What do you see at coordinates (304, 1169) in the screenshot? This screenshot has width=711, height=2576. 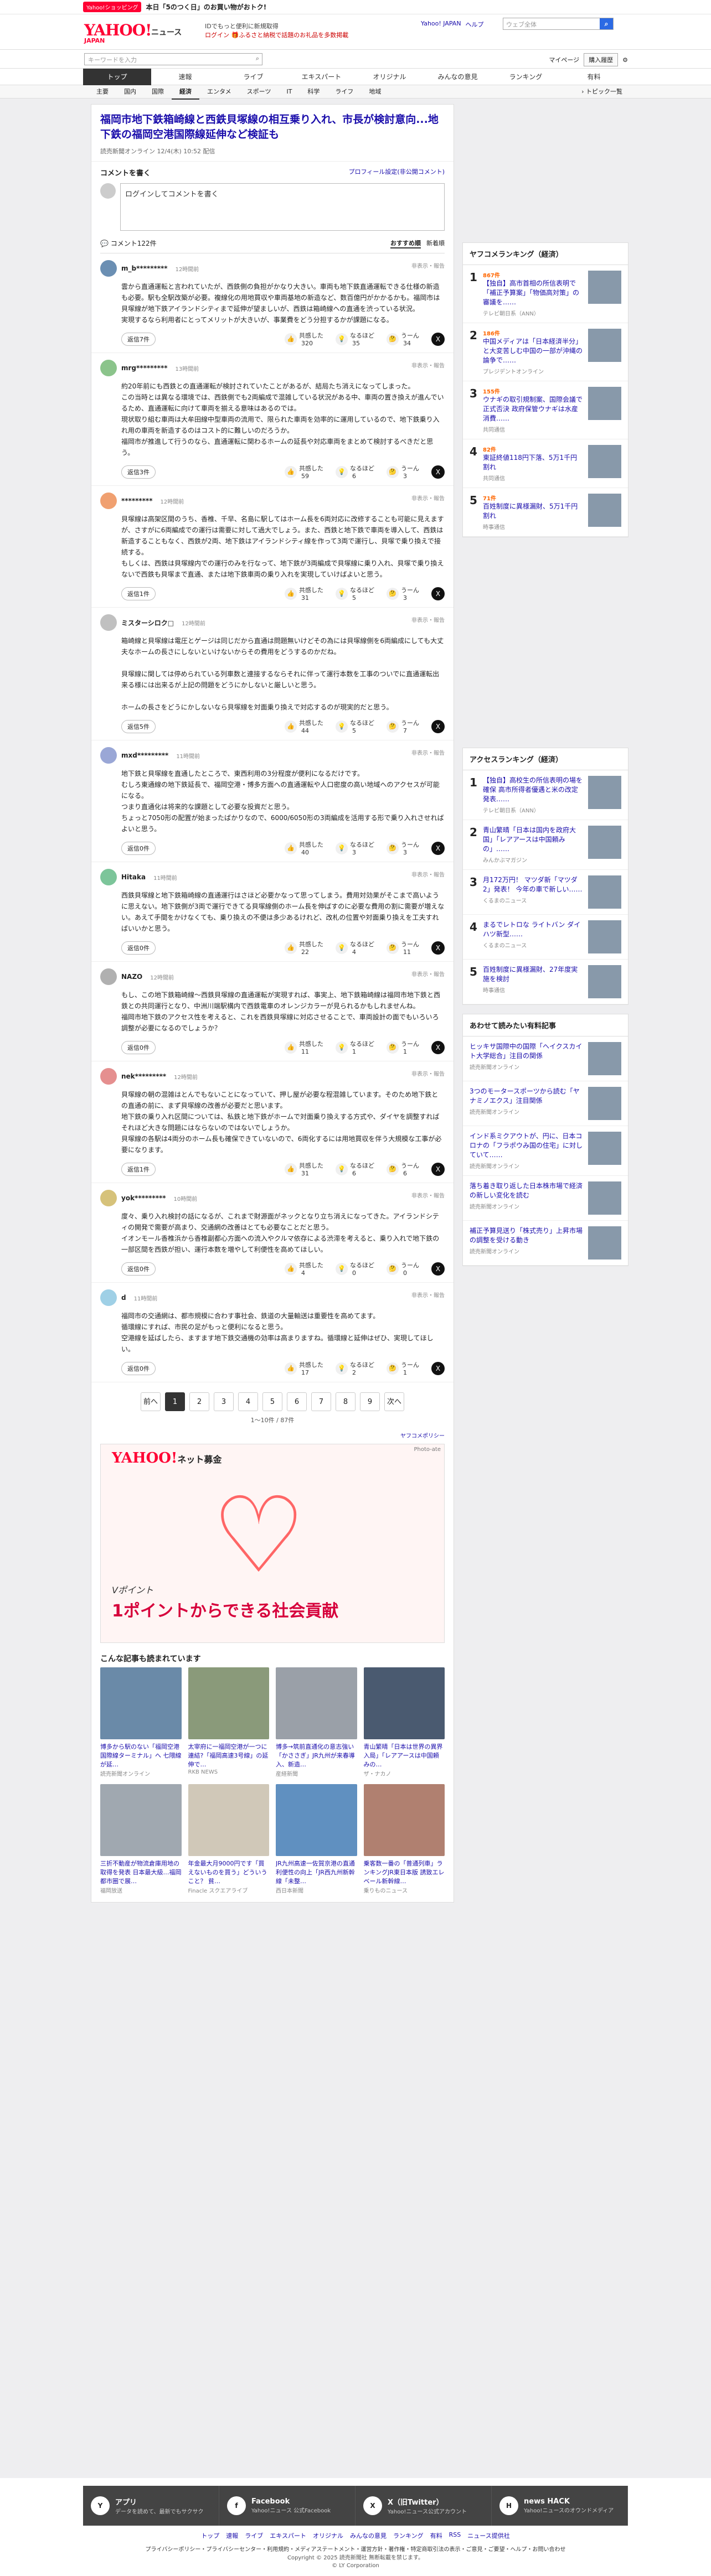 I see `agree-button: 👍 共感した 31` at bounding box center [304, 1169].